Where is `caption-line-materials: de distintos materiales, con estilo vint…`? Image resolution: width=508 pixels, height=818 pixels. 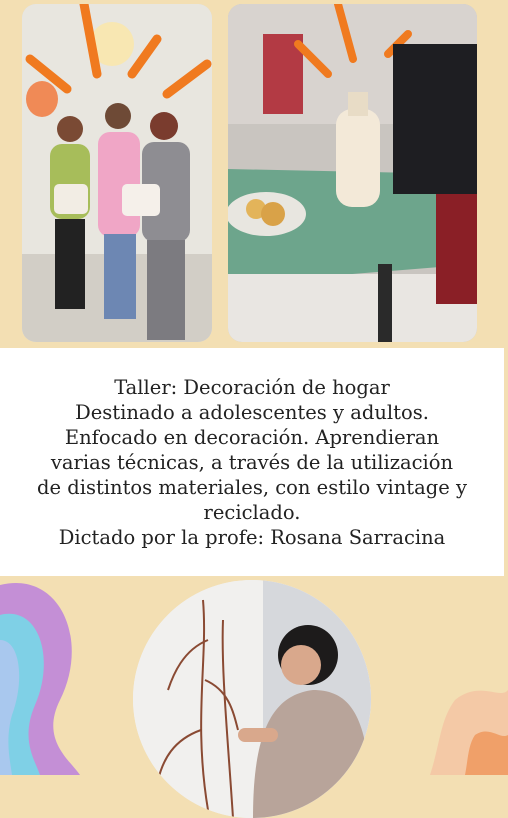 caption-line-materials: de distintos materiales, con estilo vint… is located at coordinates (252, 487).